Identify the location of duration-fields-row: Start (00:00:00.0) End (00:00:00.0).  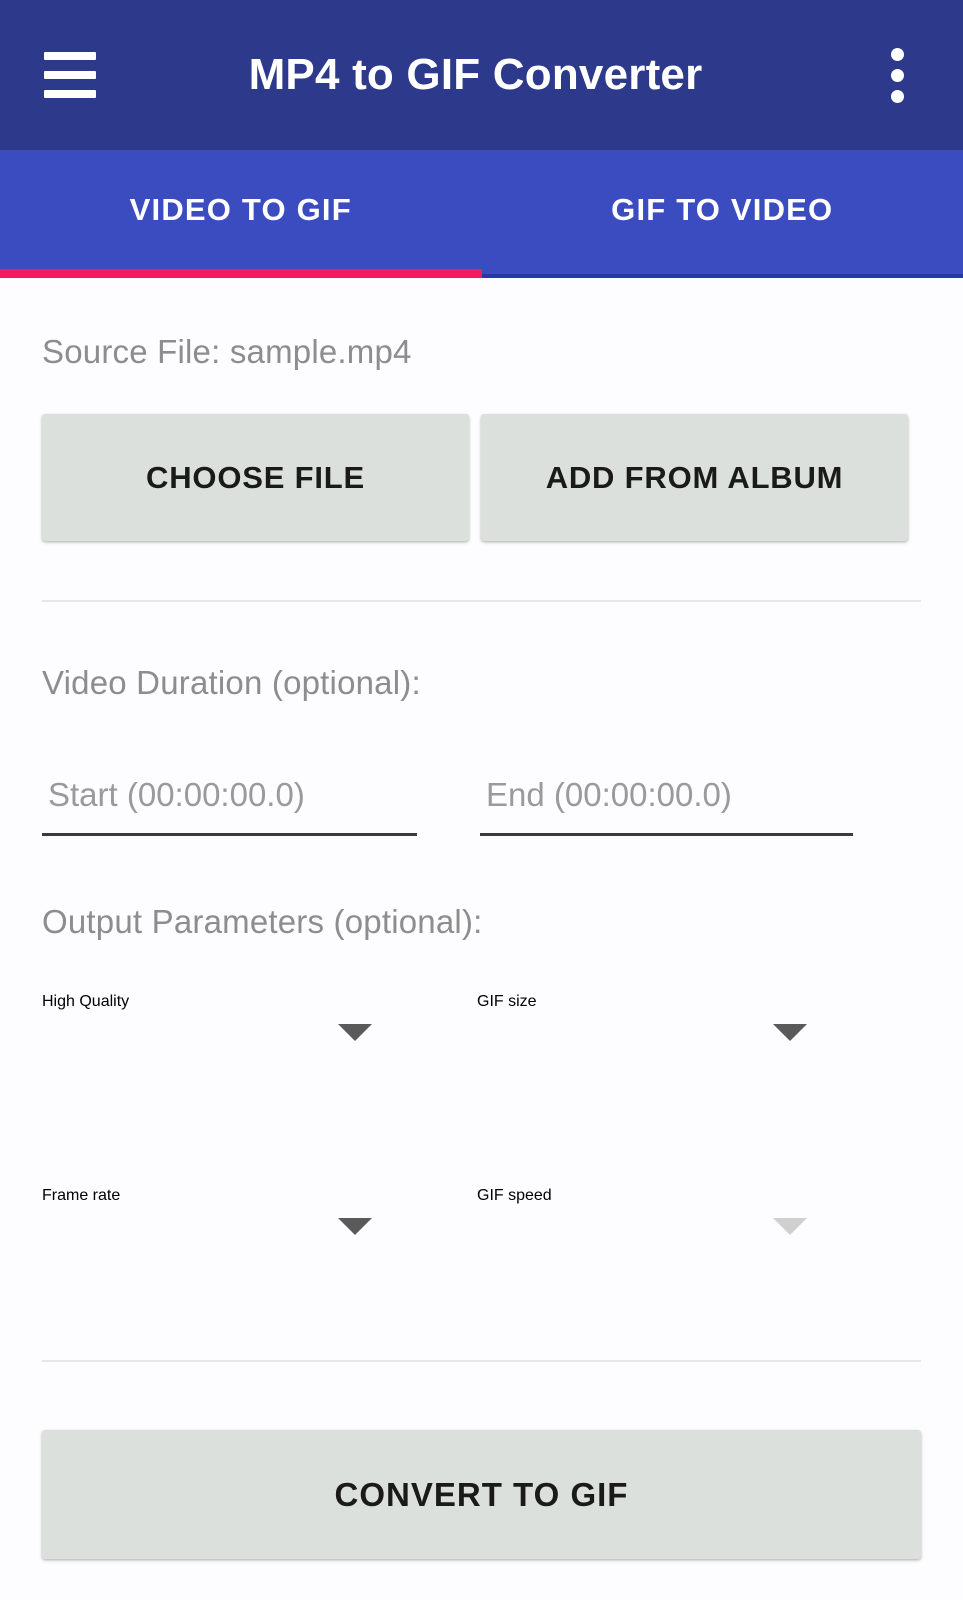
(481, 797).